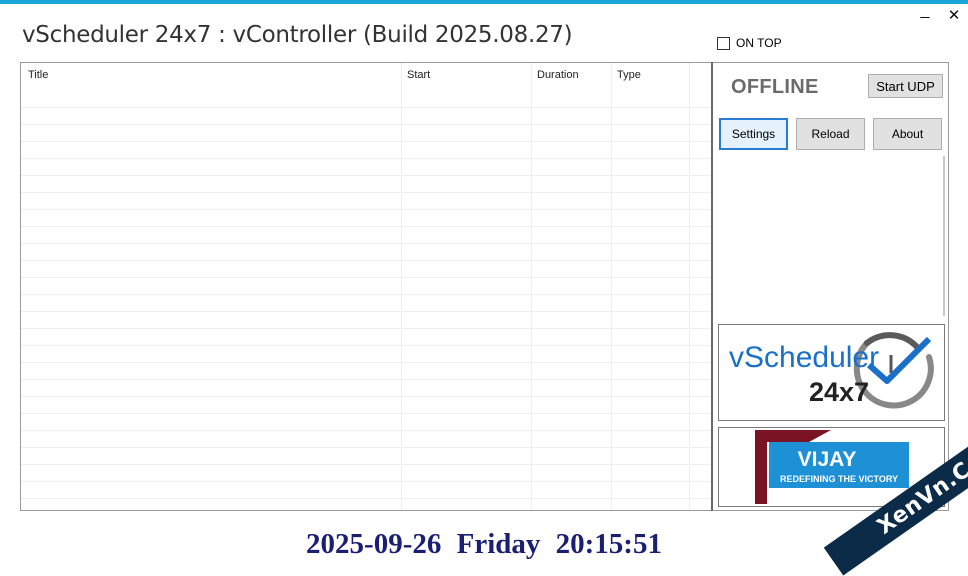  What do you see at coordinates (629, 75) in the screenshot?
I see `column-header-type: Type` at bounding box center [629, 75].